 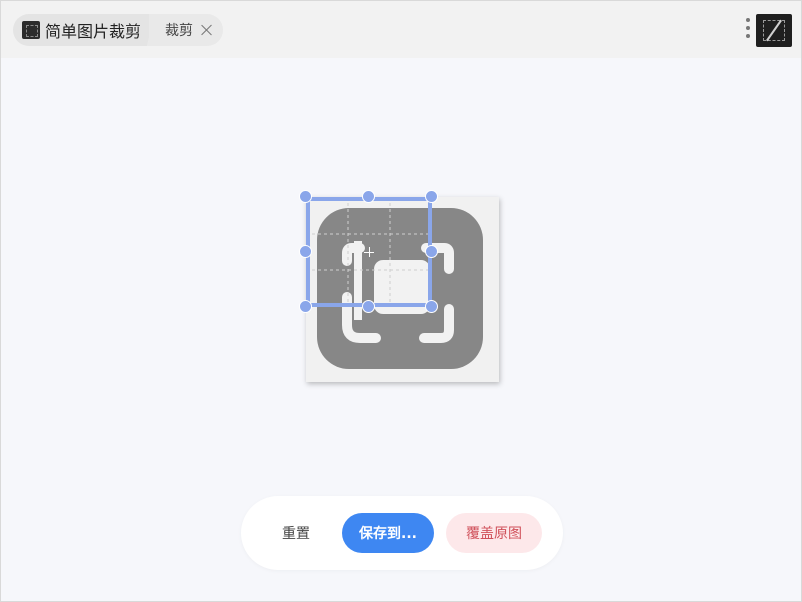 What do you see at coordinates (179, 31) in the screenshot?
I see `tab-crop-label: 裁剪` at bounding box center [179, 31].